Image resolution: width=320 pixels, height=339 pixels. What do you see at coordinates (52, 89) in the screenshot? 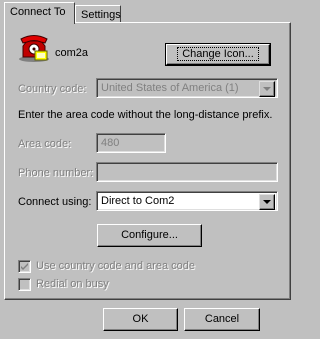
I see `country-code-label: Country code:` at bounding box center [52, 89].